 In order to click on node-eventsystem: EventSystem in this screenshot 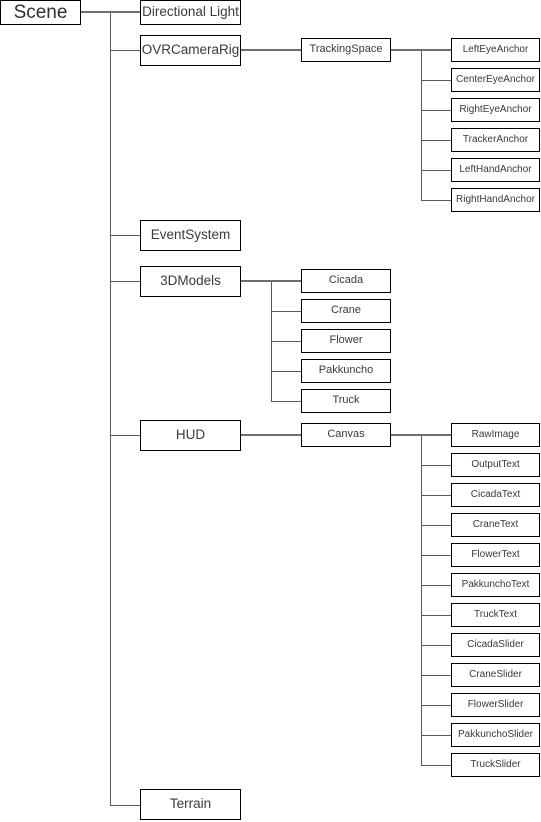, I will do `click(190, 235)`.